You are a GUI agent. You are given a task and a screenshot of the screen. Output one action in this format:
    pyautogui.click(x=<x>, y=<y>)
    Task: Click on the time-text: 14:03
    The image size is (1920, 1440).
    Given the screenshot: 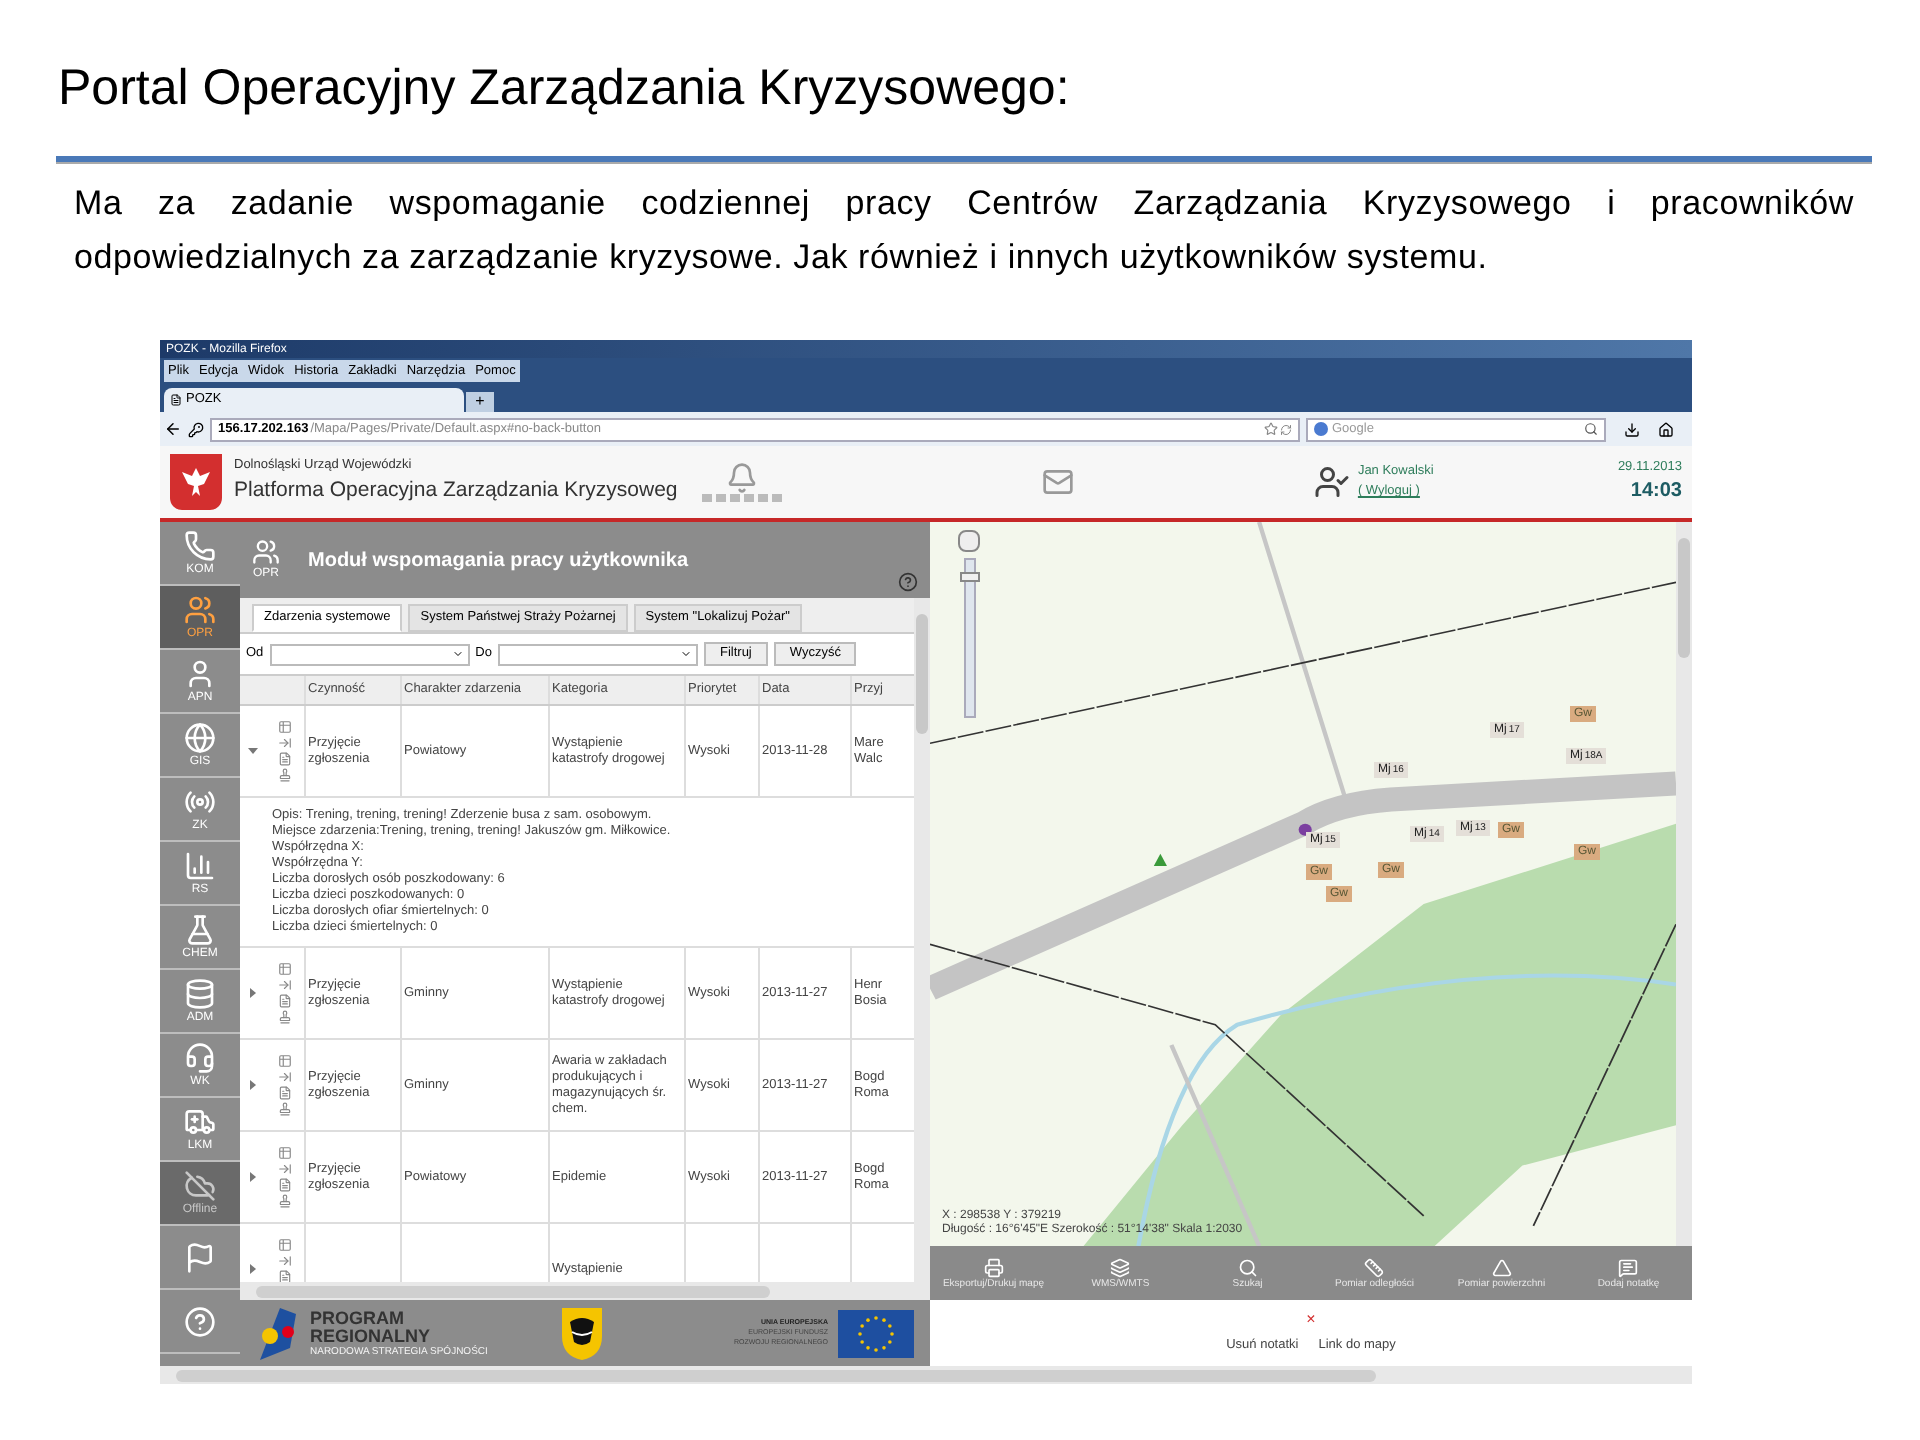 What is the action you would take?
    pyautogui.click(x=1656, y=492)
    